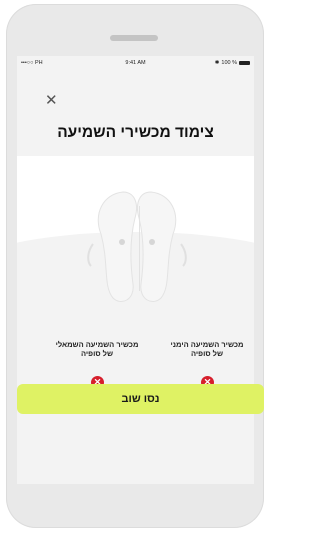 The height and width of the screenshot is (536, 320). Describe the element at coordinates (97, 353) in the screenshot. I see `left-device-owner: של סופיה` at that location.